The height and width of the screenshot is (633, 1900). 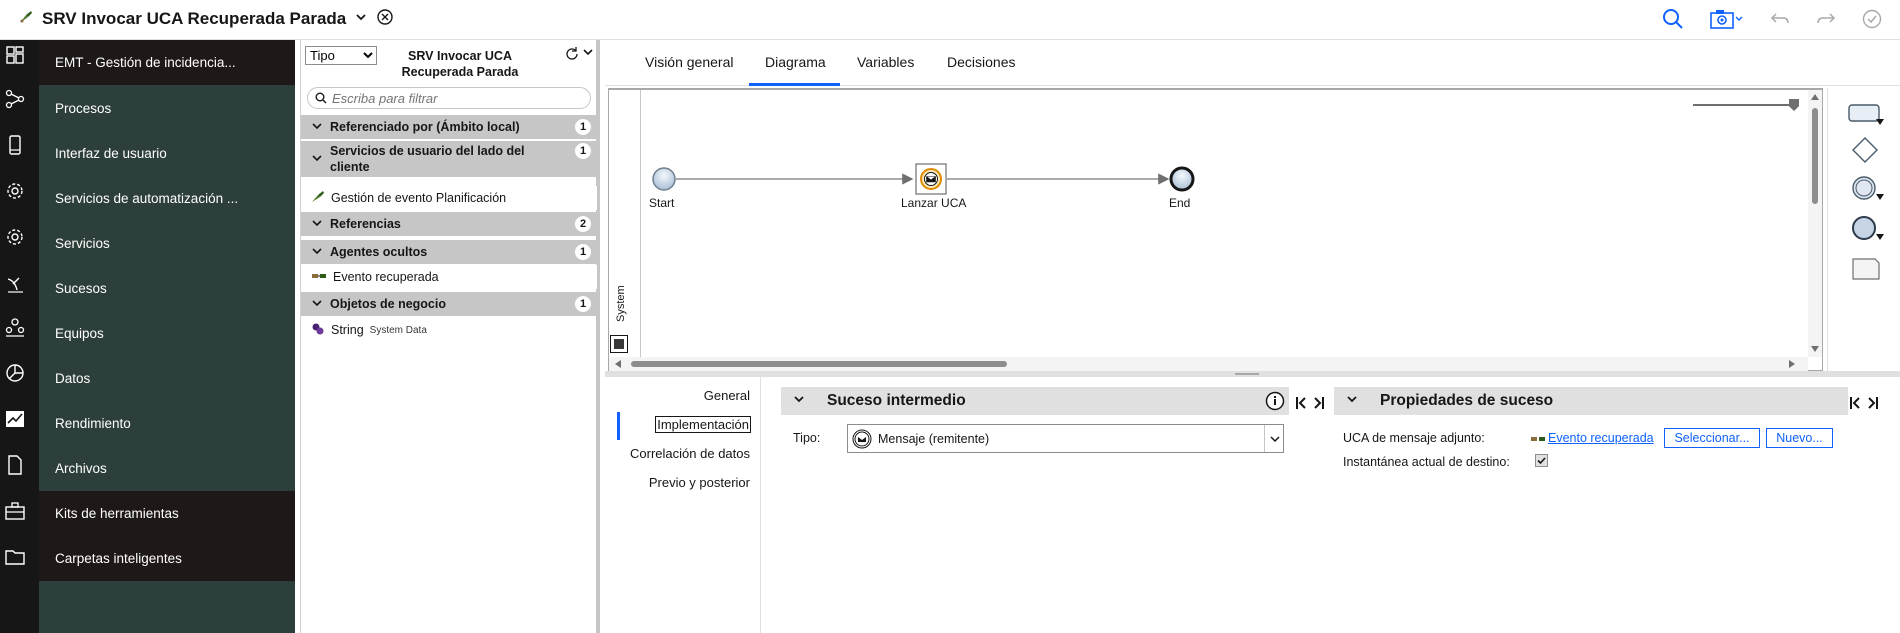 I want to click on active-tab-indicator, so click(x=794, y=84).